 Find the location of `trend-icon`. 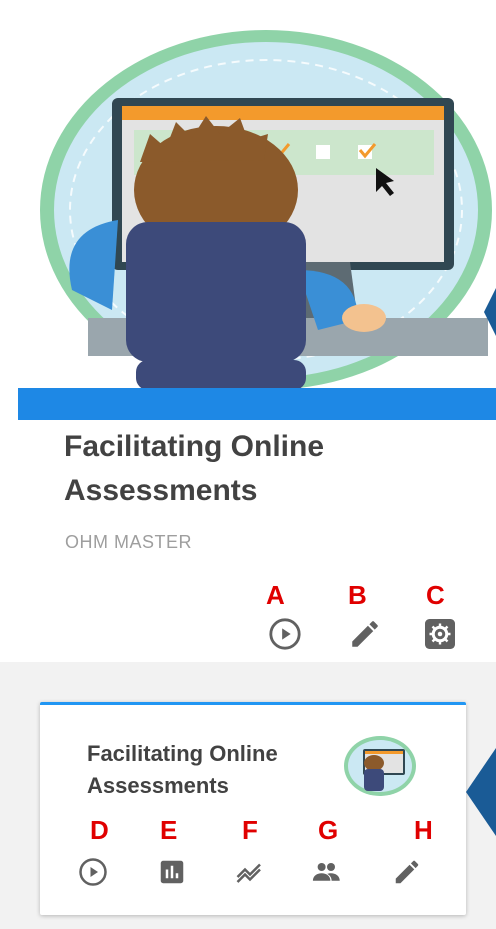

trend-icon is located at coordinates (250, 872).